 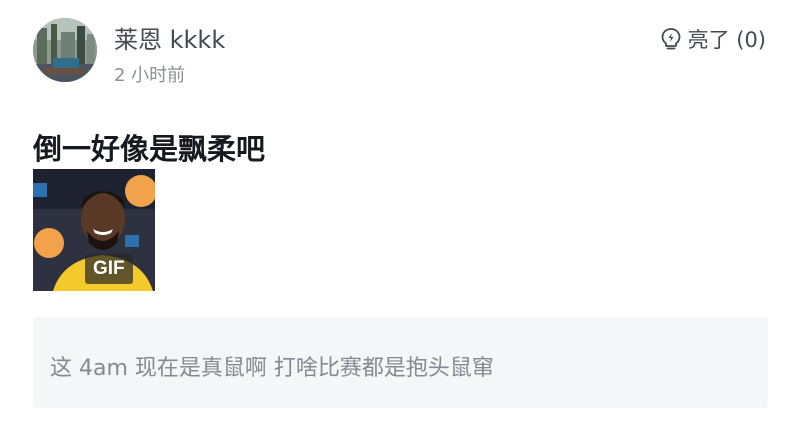 What do you see at coordinates (272, 368) in the screenshot?
I see `quoted-reply-text: 这 4am 现在是真鼠啊 打啥比赛都是抱头鼠窜` at bounding box center [272, 368].